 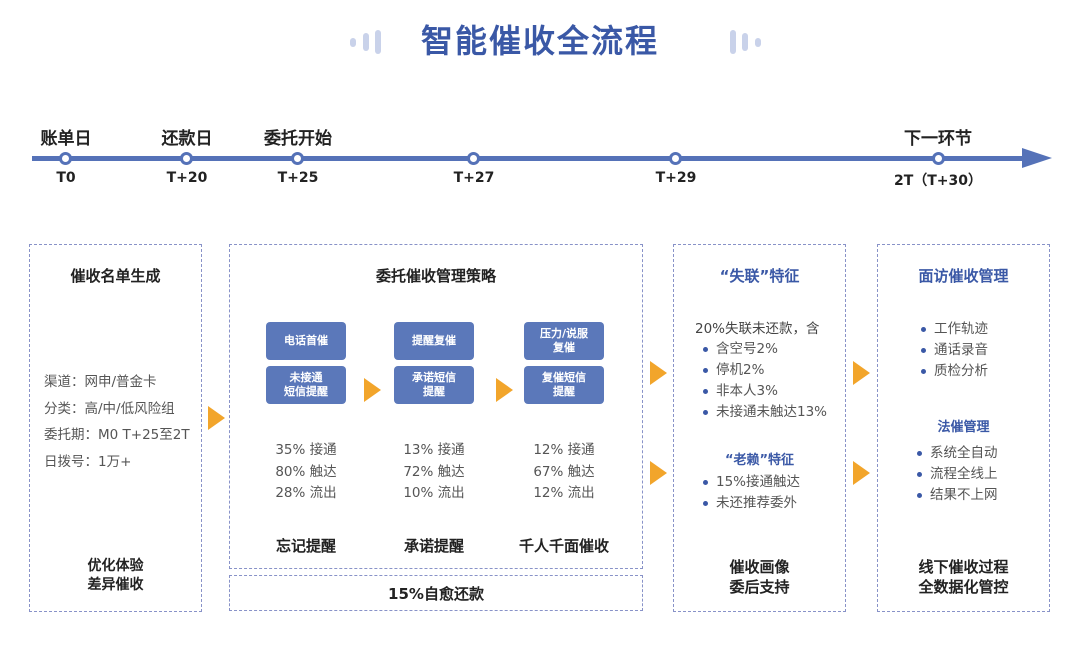 What do you see at coordinates (764, 370) in the screenshot?
I see `bullet-item: 停机2%` at bounding box center [764, 370].